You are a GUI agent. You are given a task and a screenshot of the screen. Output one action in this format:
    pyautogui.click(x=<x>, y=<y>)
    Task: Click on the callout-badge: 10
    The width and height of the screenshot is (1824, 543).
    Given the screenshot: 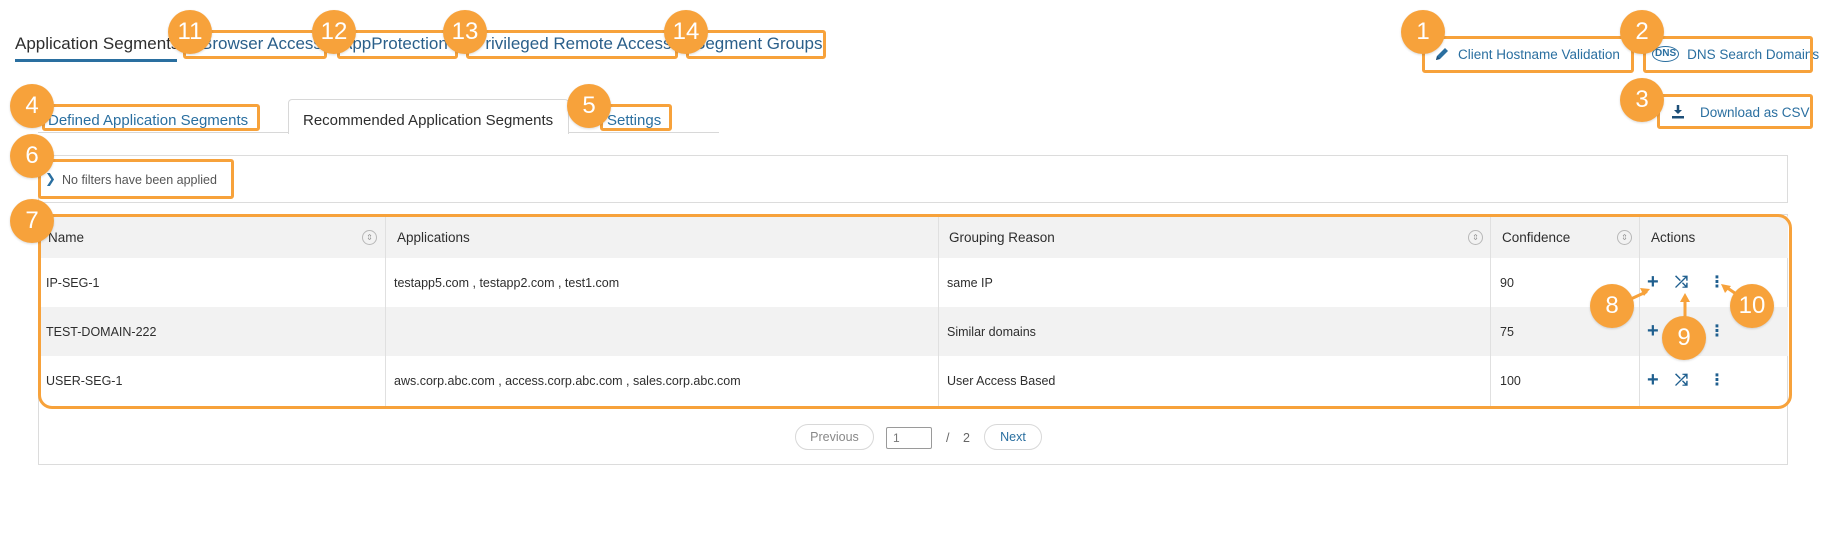 What is the action you would take?
    pyautogui.click(x=1752, y=306)
    